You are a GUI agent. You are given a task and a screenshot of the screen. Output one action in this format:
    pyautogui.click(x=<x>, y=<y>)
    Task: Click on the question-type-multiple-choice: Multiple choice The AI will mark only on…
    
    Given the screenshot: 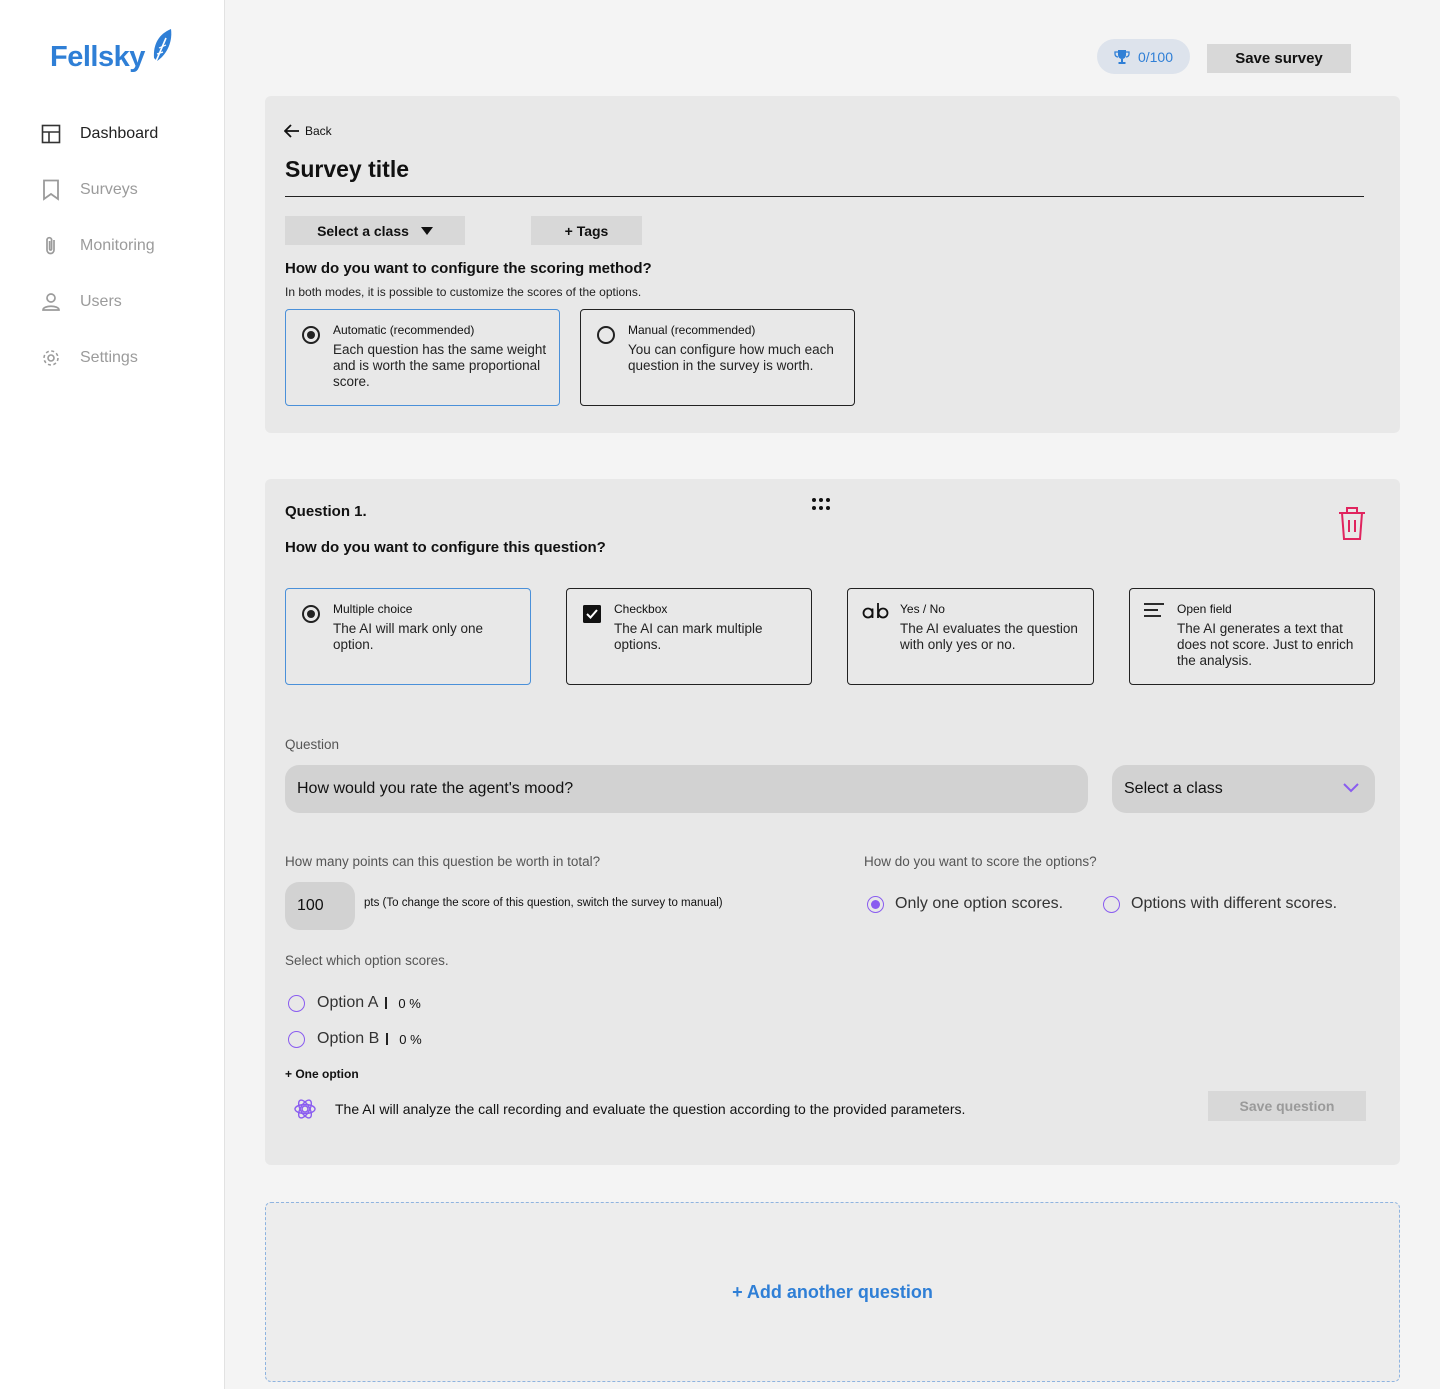 What is the action you would take?
    pyautogui.click(x=408, y=636)
    